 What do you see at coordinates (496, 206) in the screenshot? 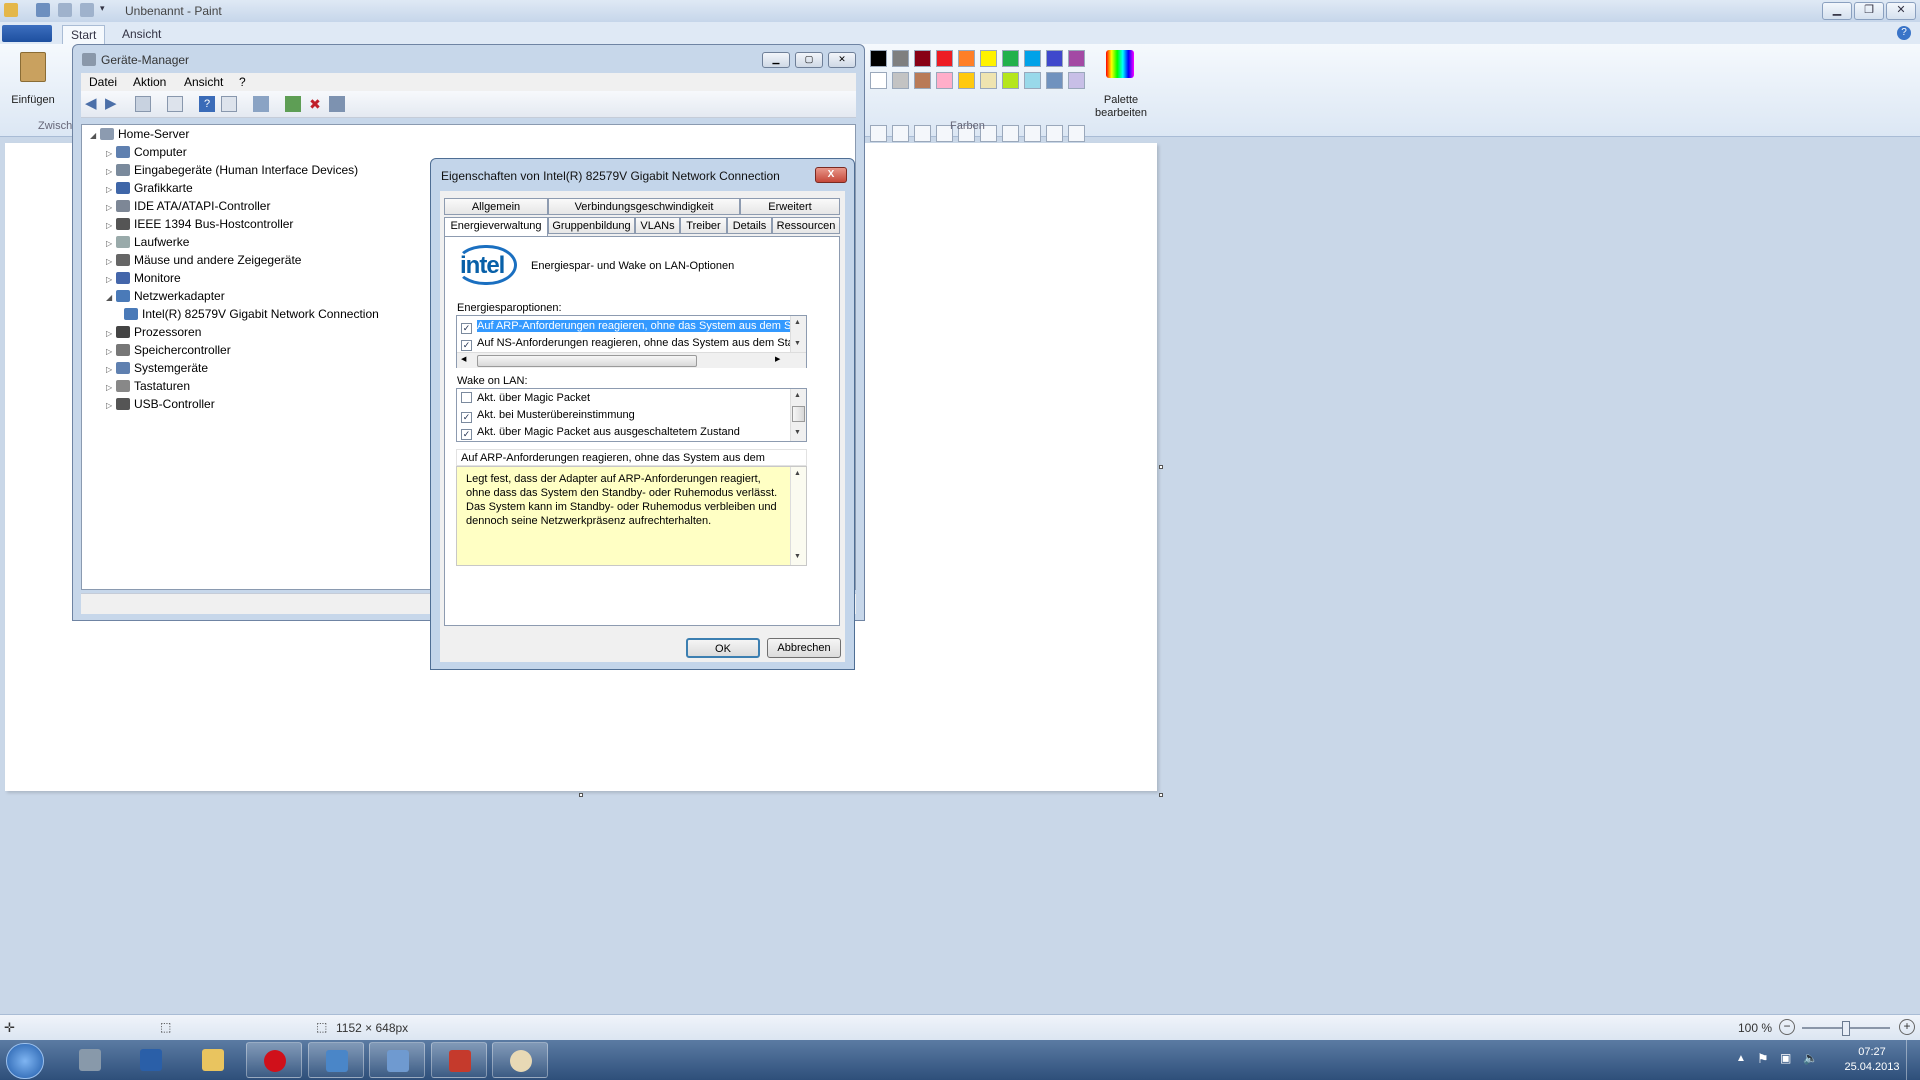
I see `tab-allgemein: Allgemein` at bounding box center [496, 206].